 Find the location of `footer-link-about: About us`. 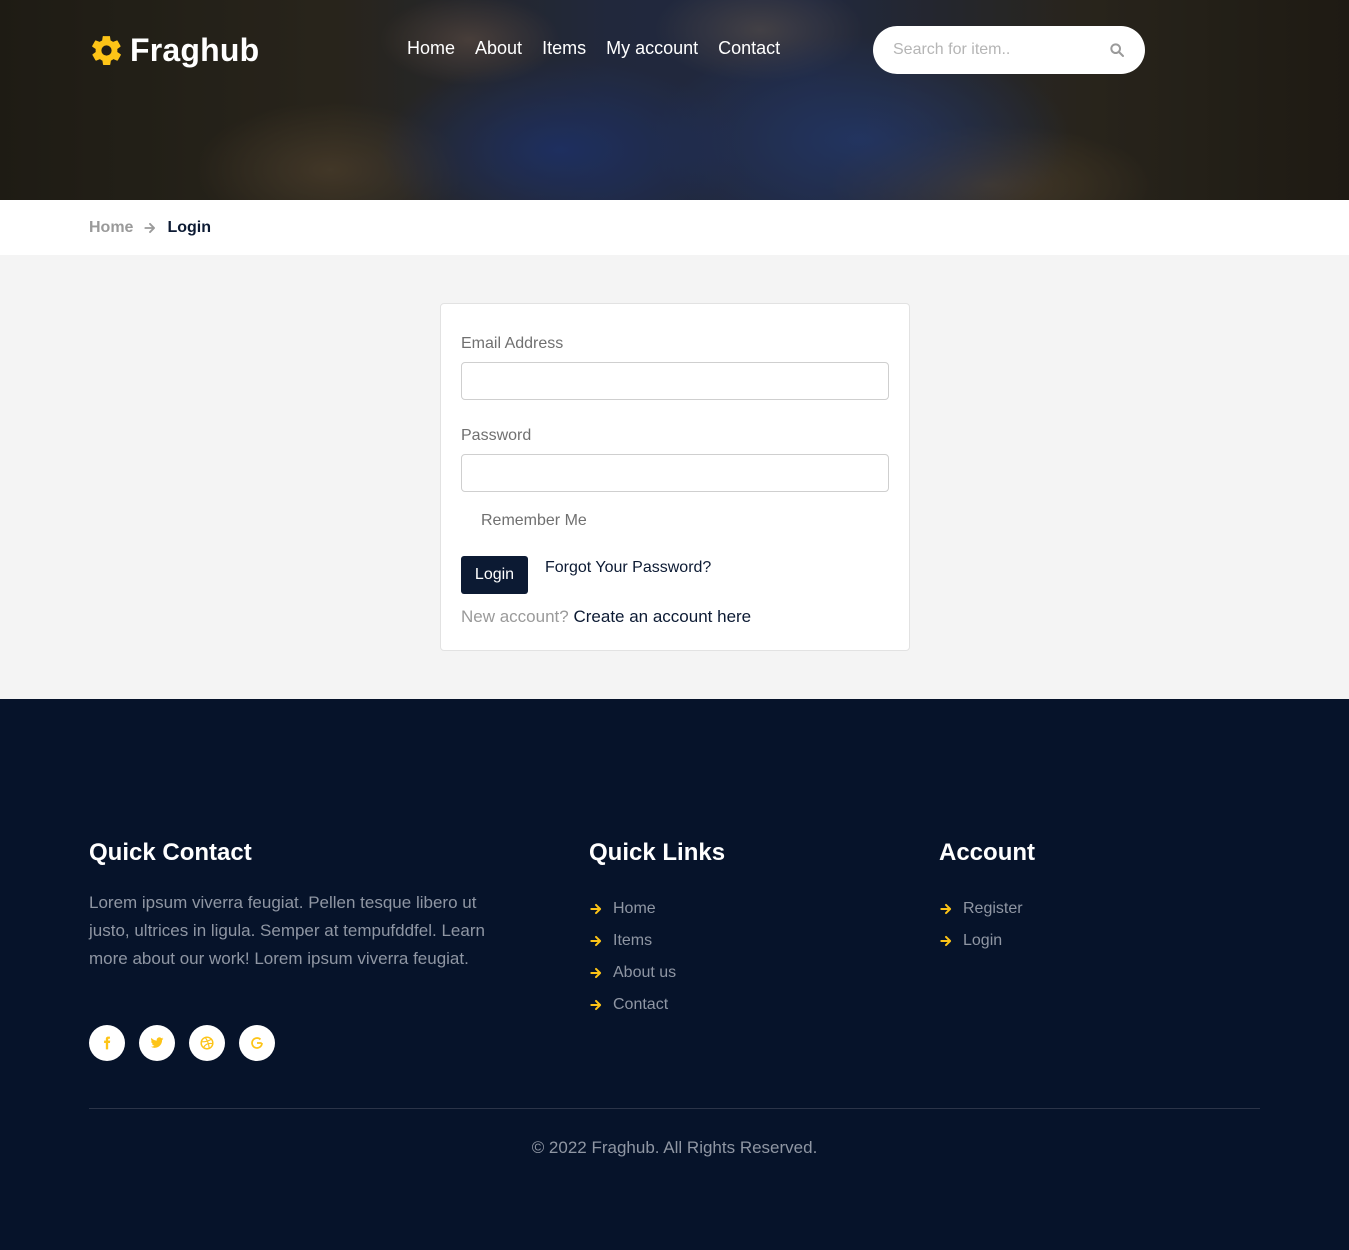

footer-link-about: About us is located at coordinates (644, 973).